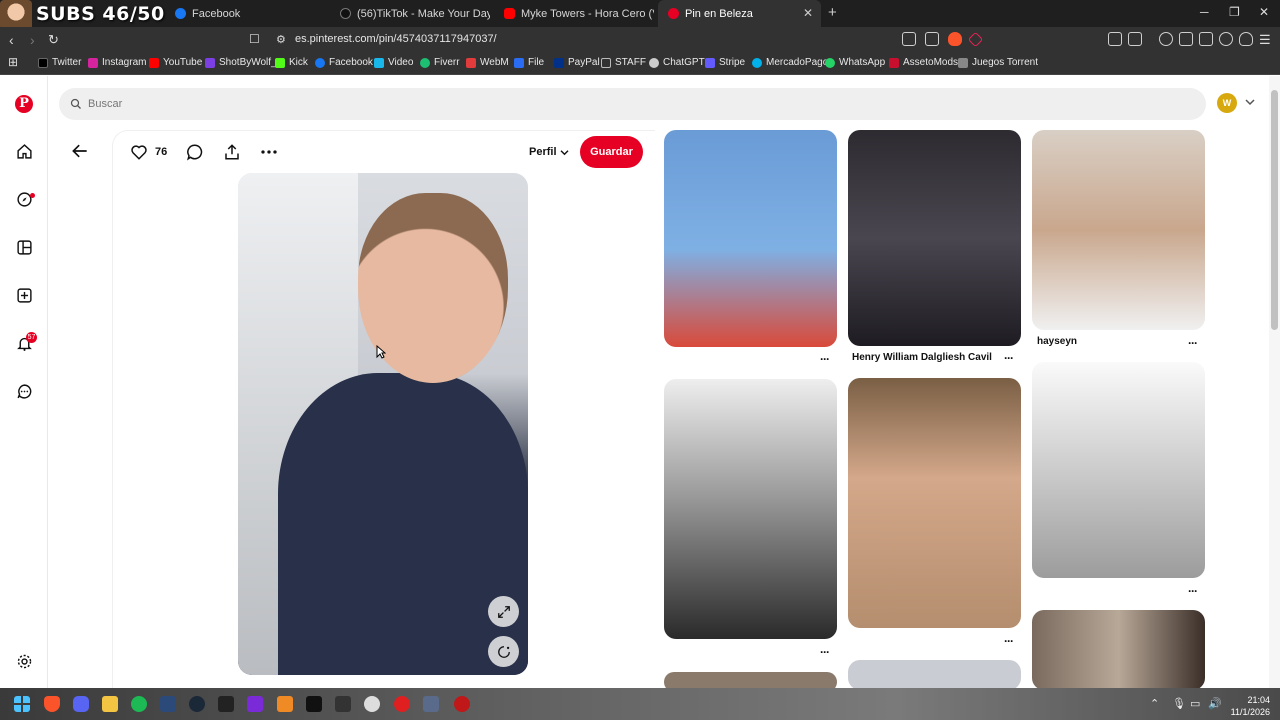  What do you see at coordinates (1154, 703) in the screenshot?
I see `tray-expand-icon: ⌃` at bounding box center [1154, 703].